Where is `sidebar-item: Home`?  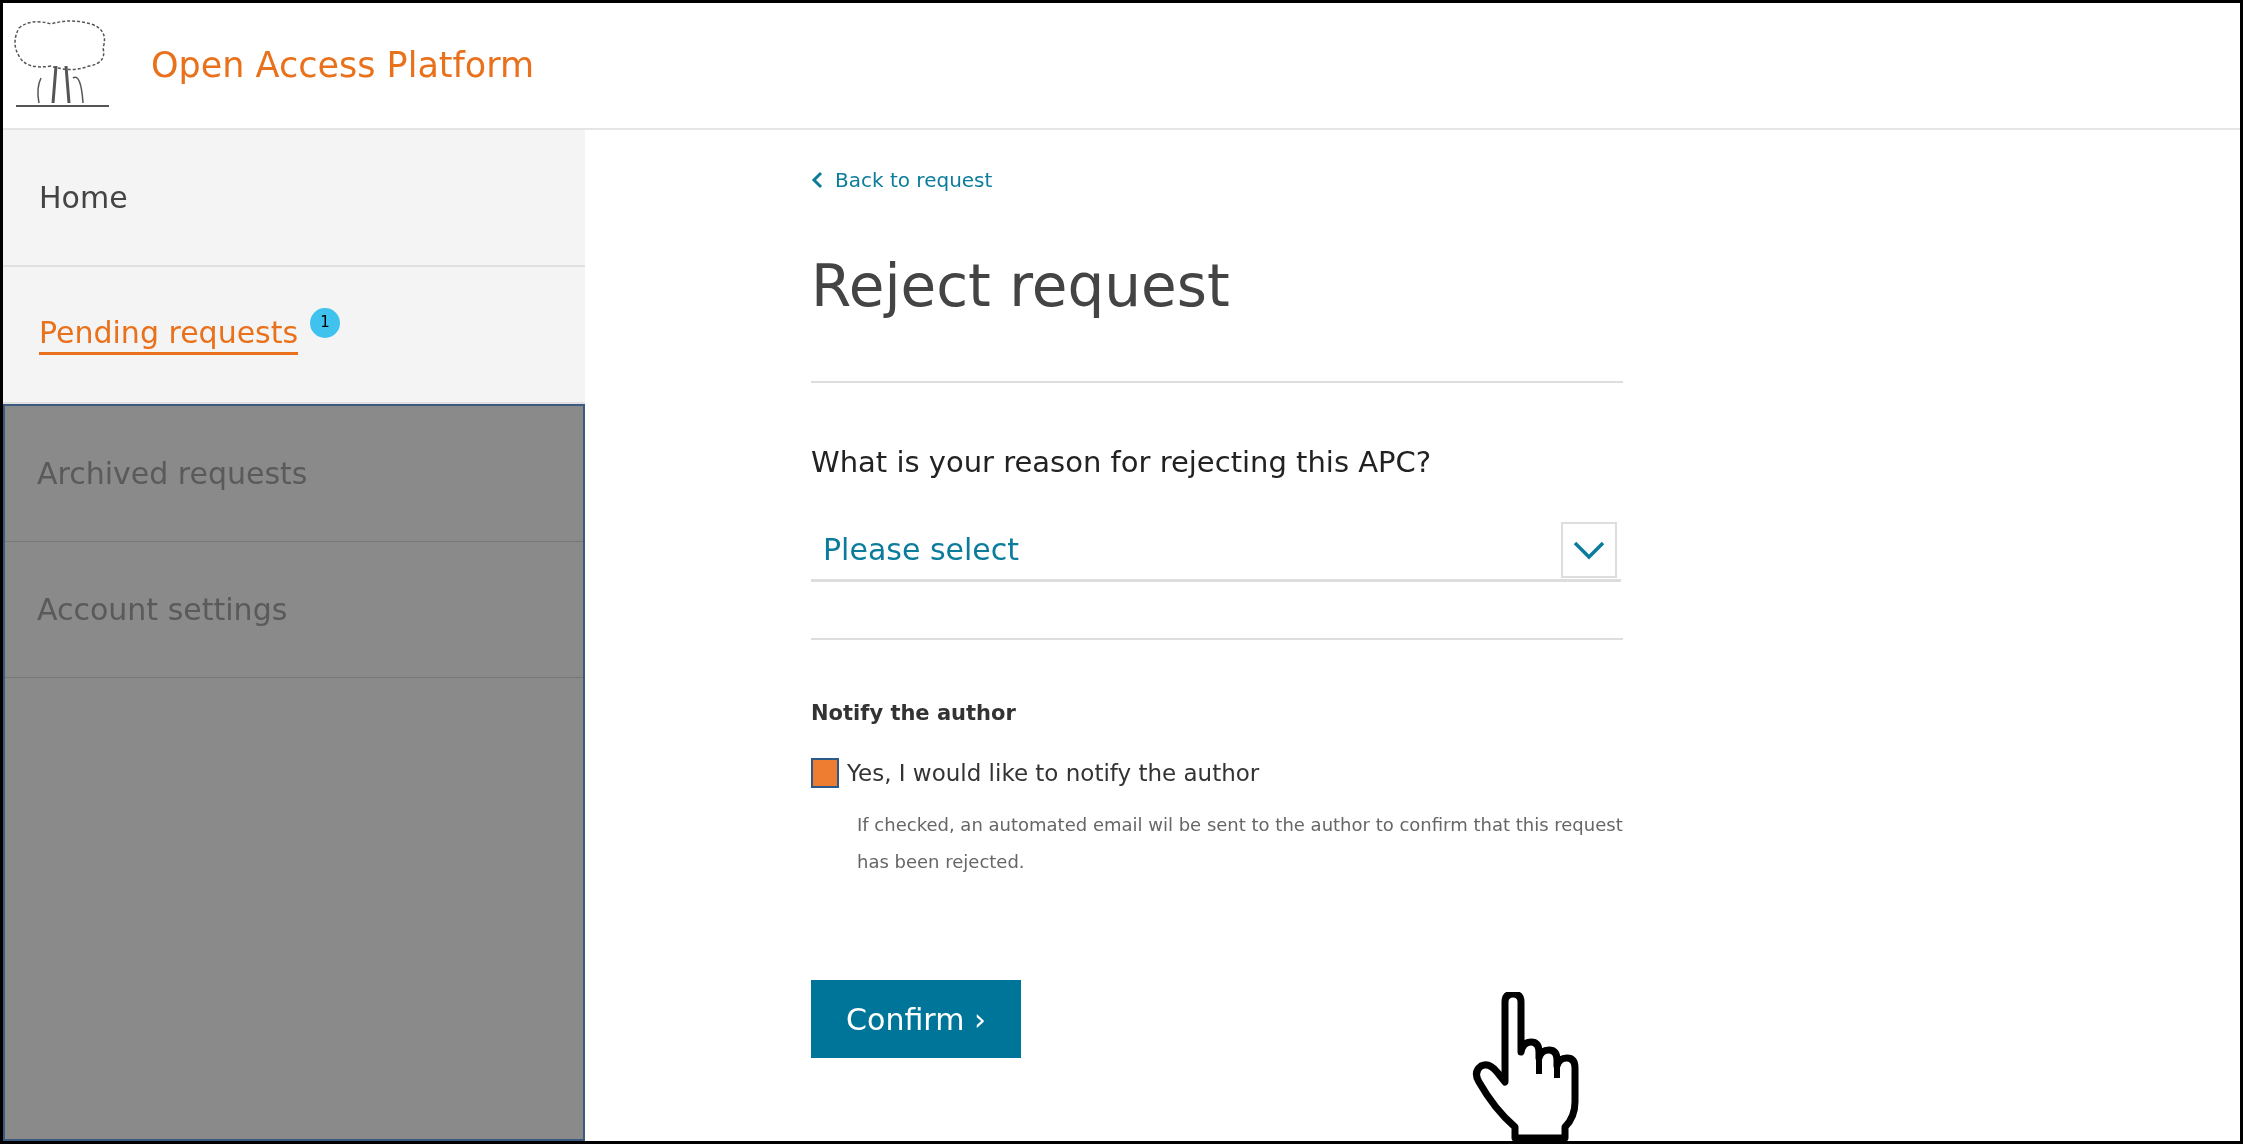
sidebar-item: Home is located at coordinates (294, 198).